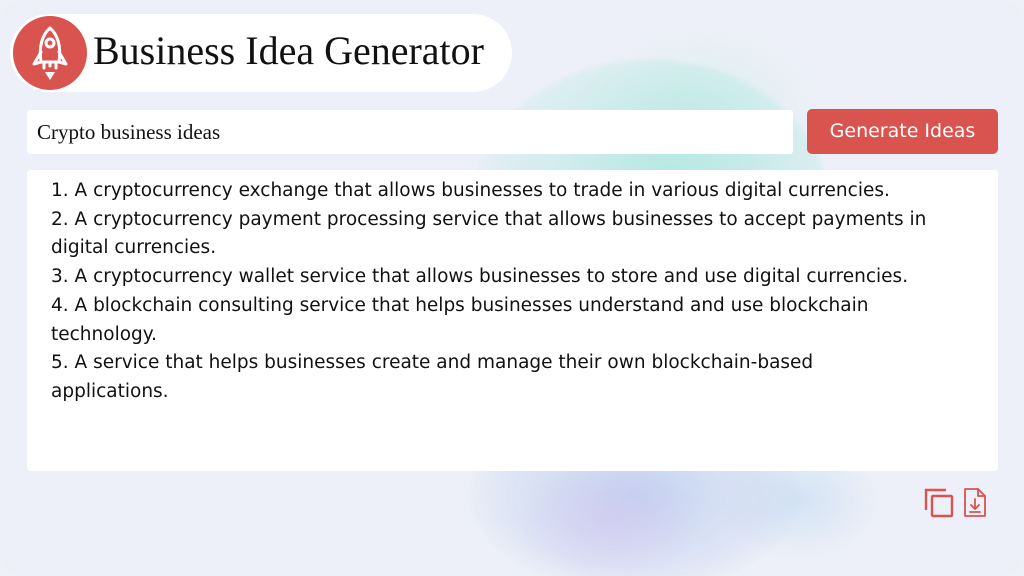 The width and height of the screenshot is (1024, 576). Describe the element at coordinates (288, 50) in the screenshot. I see `app-title: Business Idea Generator` at that location.